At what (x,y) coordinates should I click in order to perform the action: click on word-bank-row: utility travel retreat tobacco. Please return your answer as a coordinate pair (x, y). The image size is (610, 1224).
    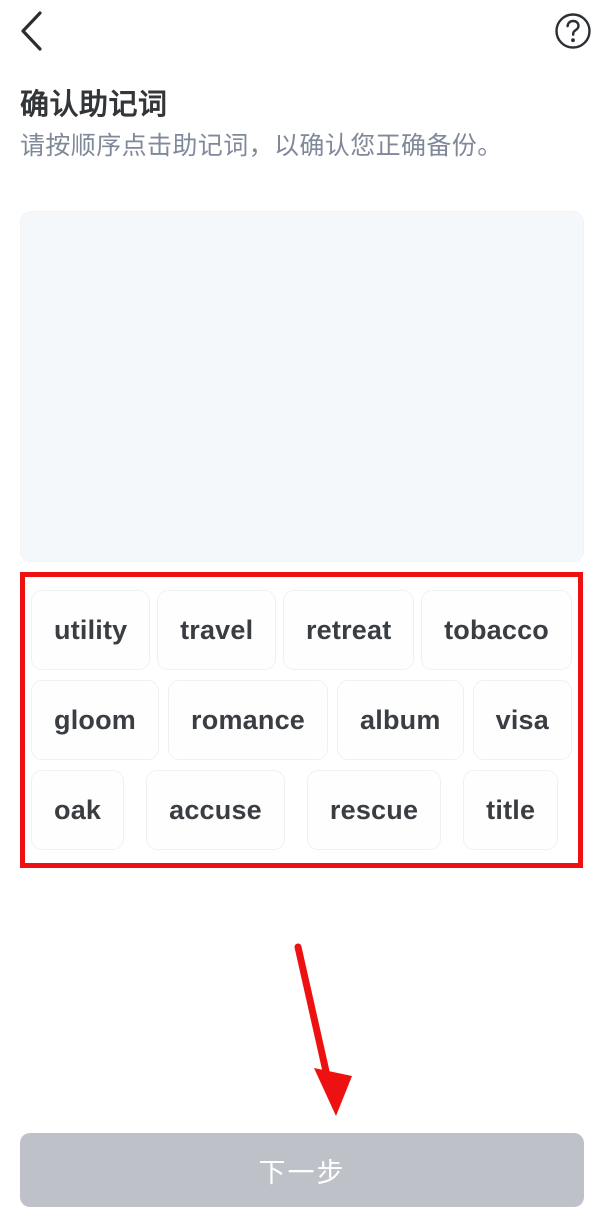
    Looking at the image, I should click on (301, 630).